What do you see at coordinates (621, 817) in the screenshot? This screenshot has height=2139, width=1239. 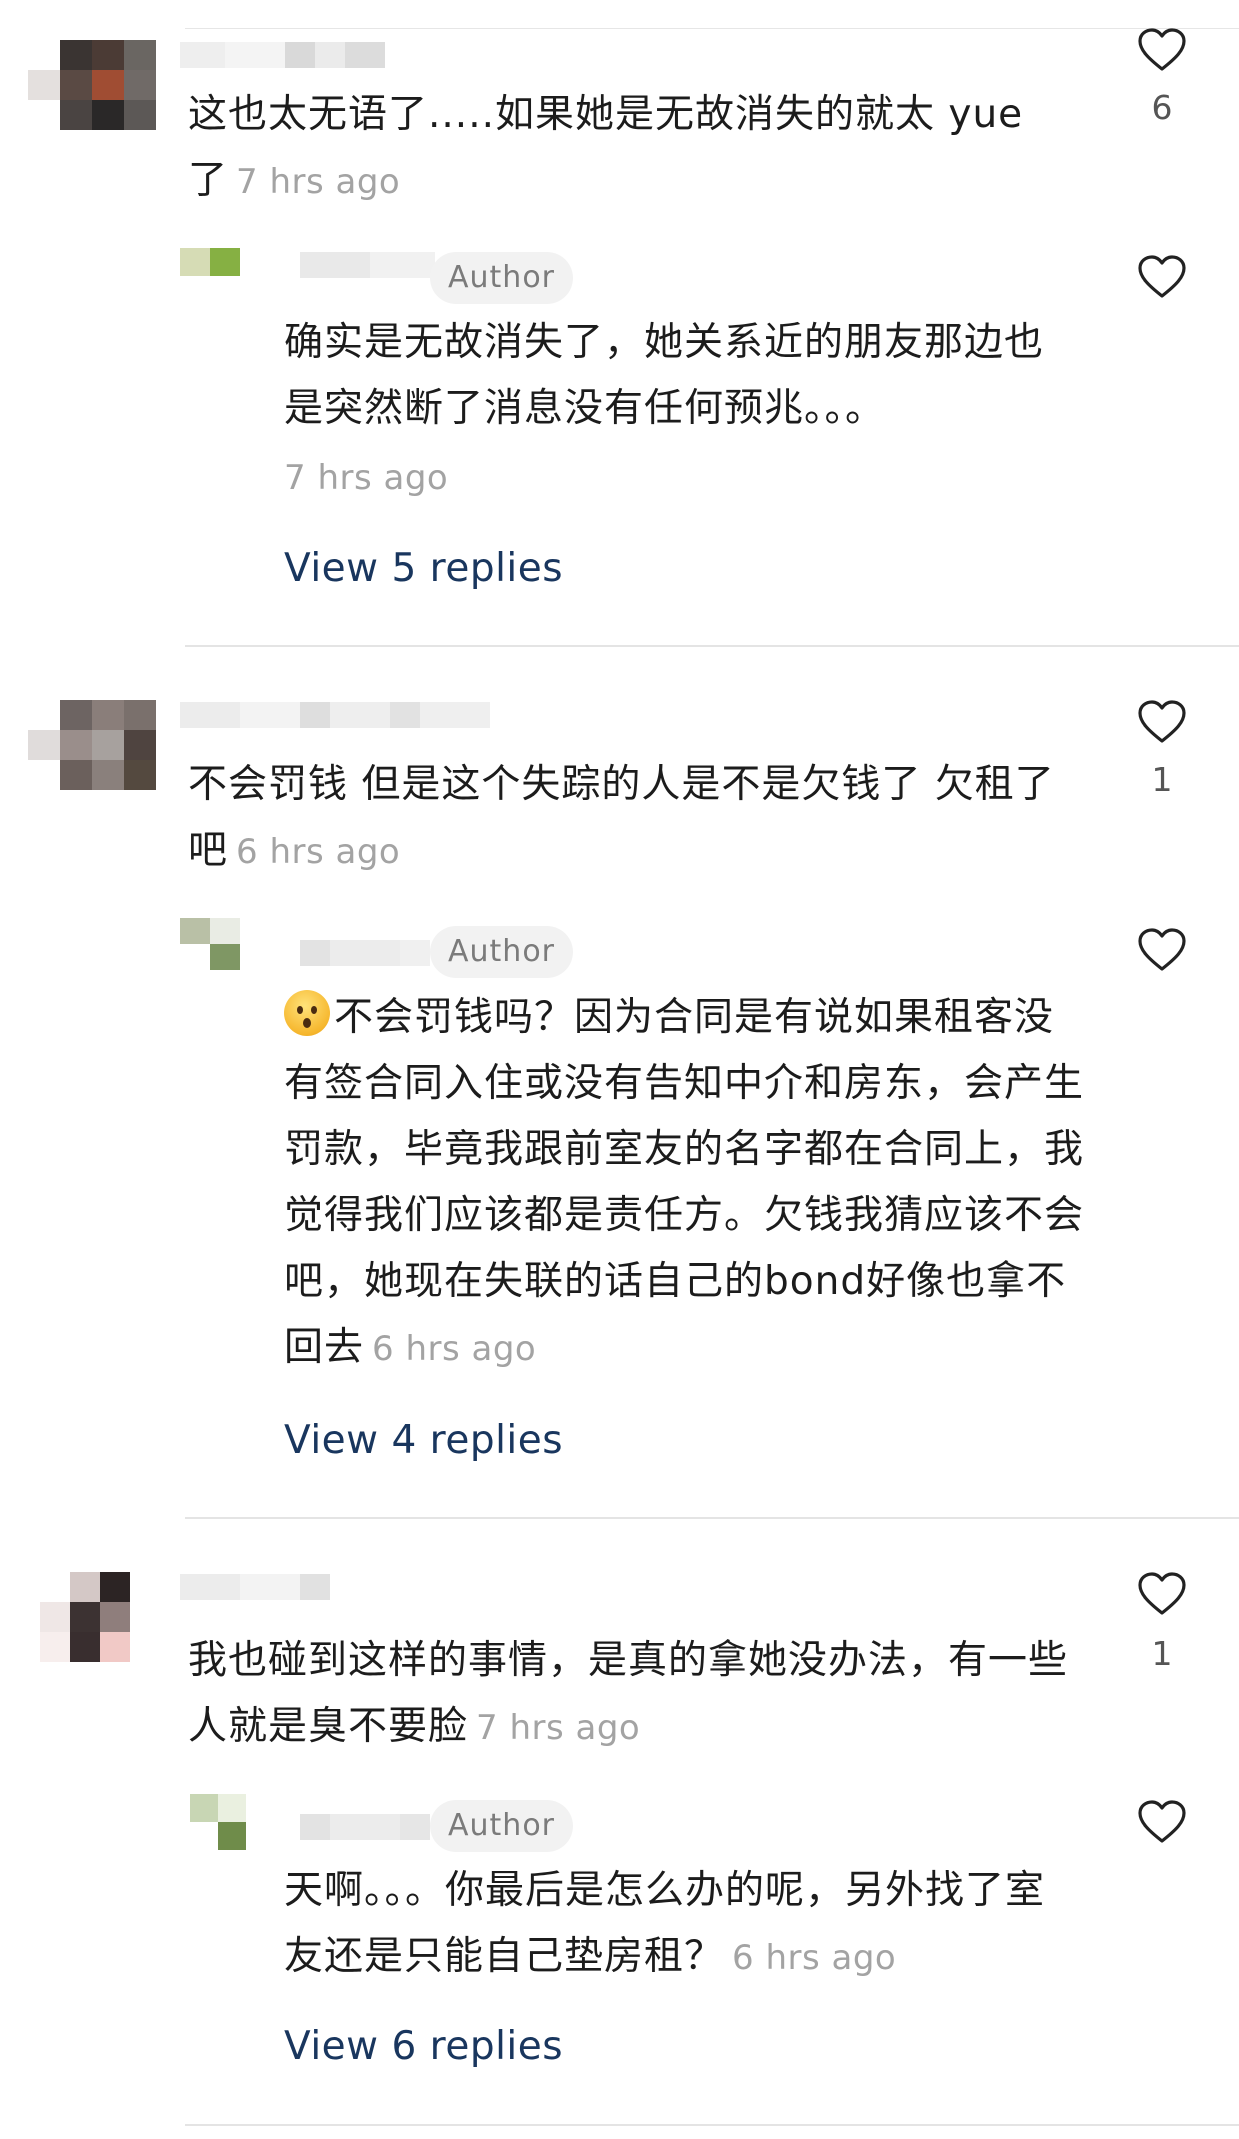 I see `comment-text: 不会罚钱 但是这个失踪的人是不是欠钱了 欠租了吧 6 hrs ago` at bounding box center [621, 817].